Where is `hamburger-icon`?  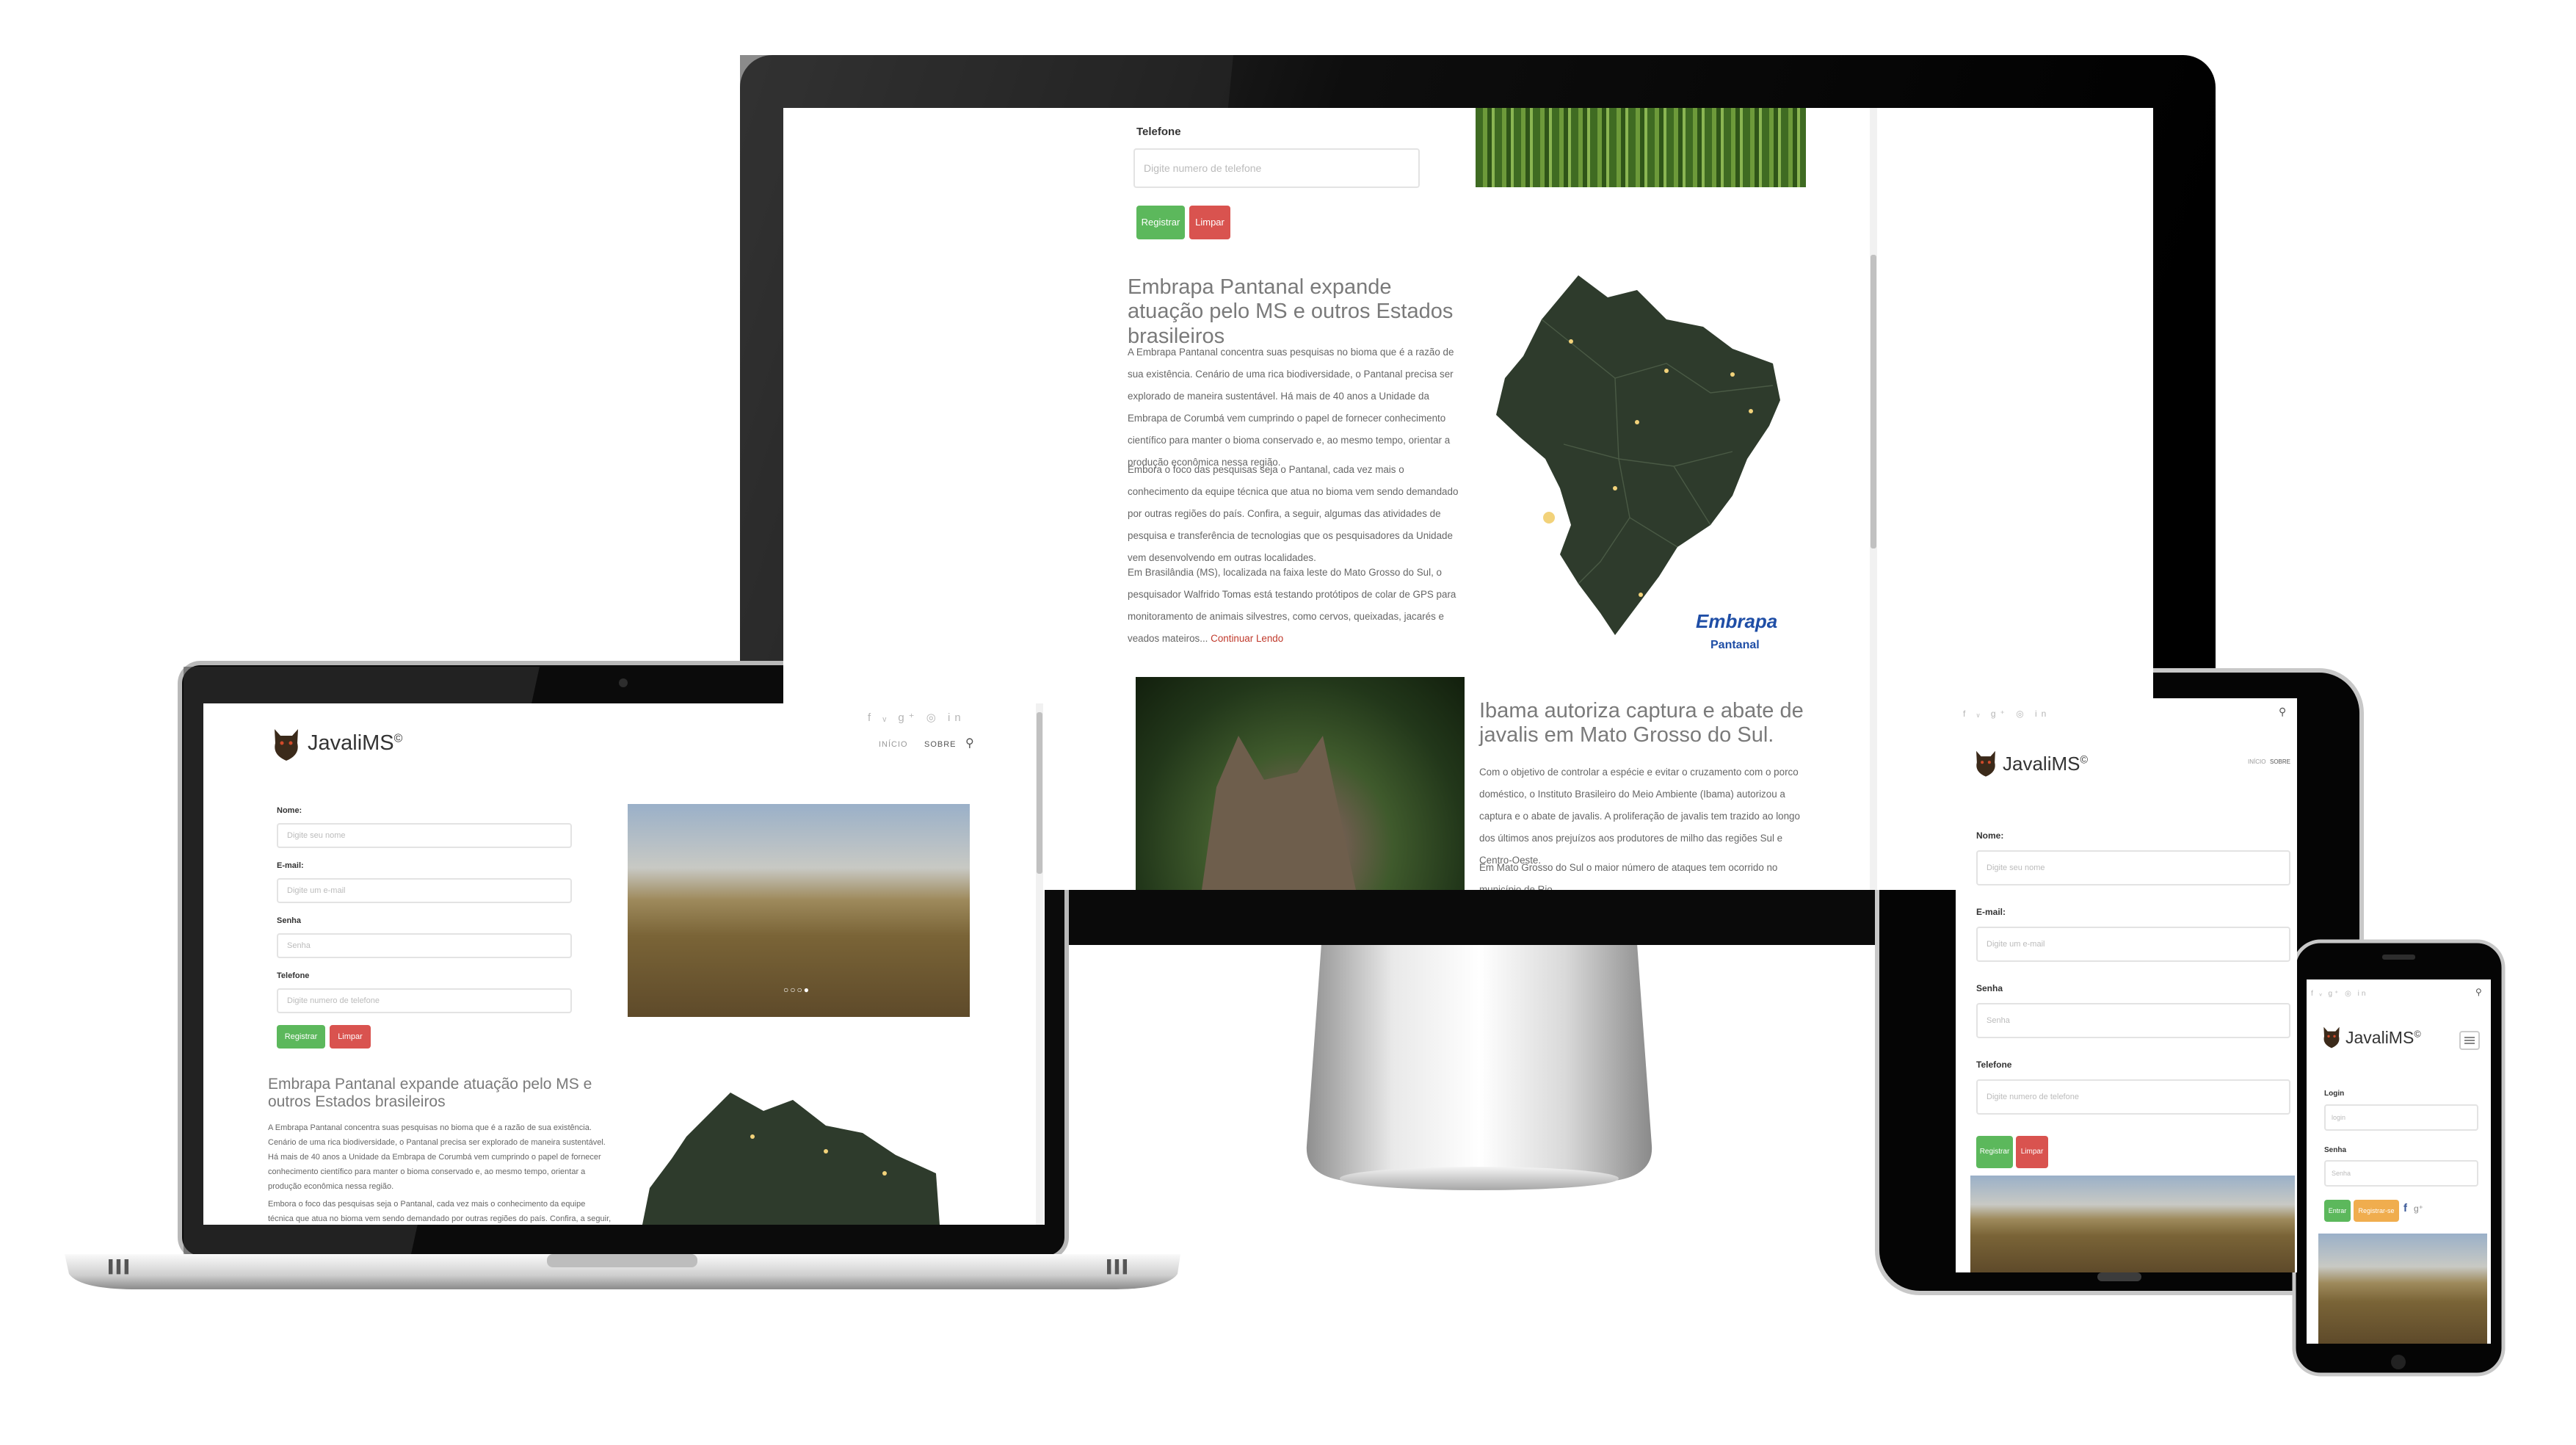
hamburger-icon is located at coordinates (2470, 1040).